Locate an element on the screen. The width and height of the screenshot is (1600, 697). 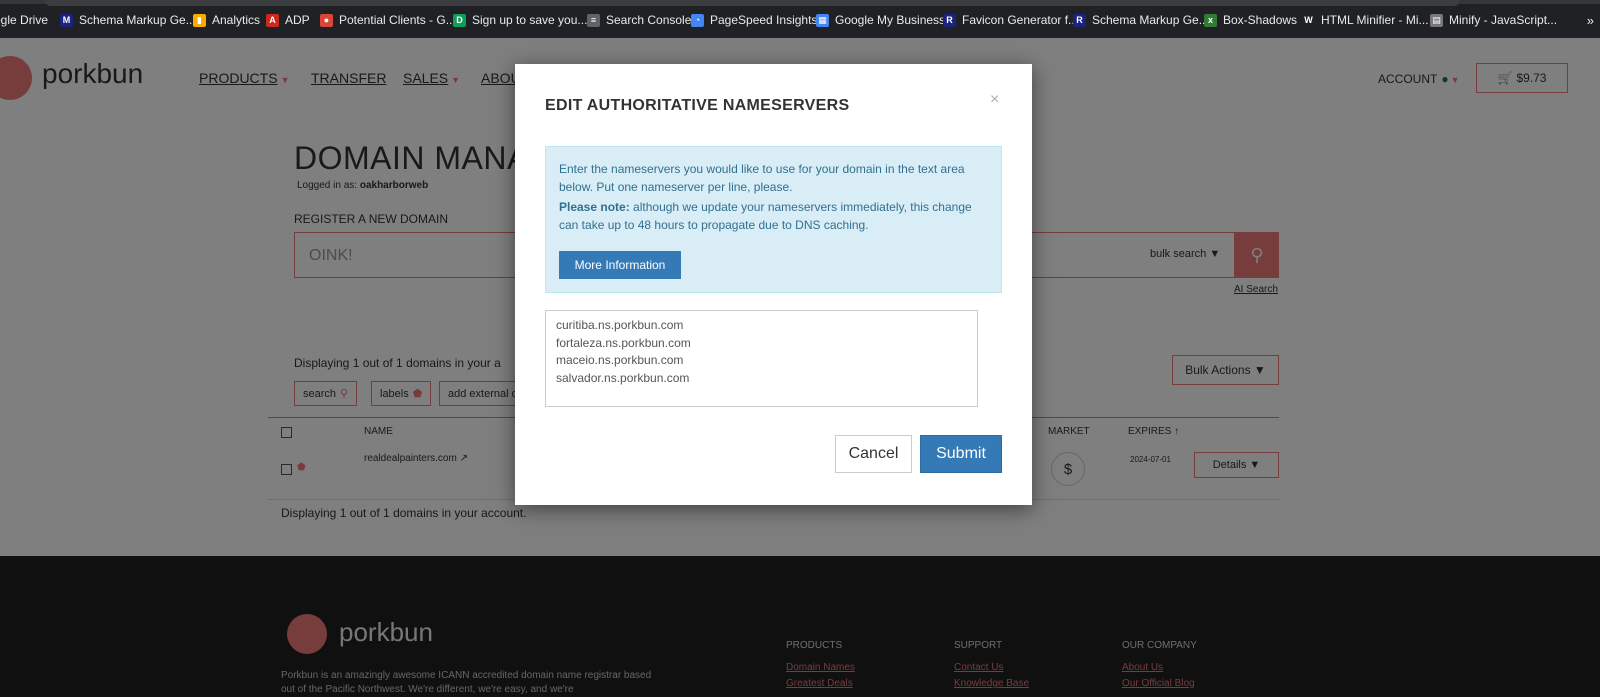
bookmark-item: ogle Drive is located at coordinates (24, 20).